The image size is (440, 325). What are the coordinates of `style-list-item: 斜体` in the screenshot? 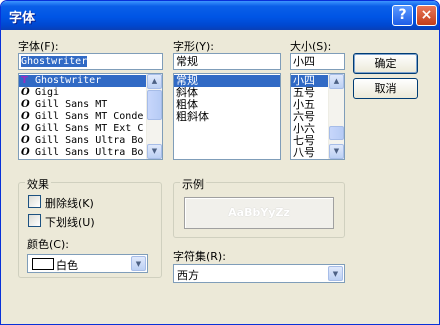 It's located at (227, 93).